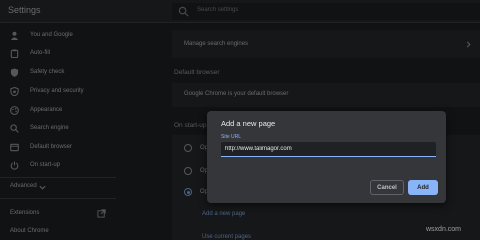 The image size is (480, 240). Describe the element at coordinates (248, 123) in the screenshot. I see `dialog-title: Add a new page` at that location.